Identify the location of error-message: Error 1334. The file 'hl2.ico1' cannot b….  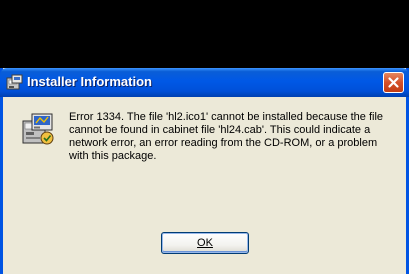
(226, 136).